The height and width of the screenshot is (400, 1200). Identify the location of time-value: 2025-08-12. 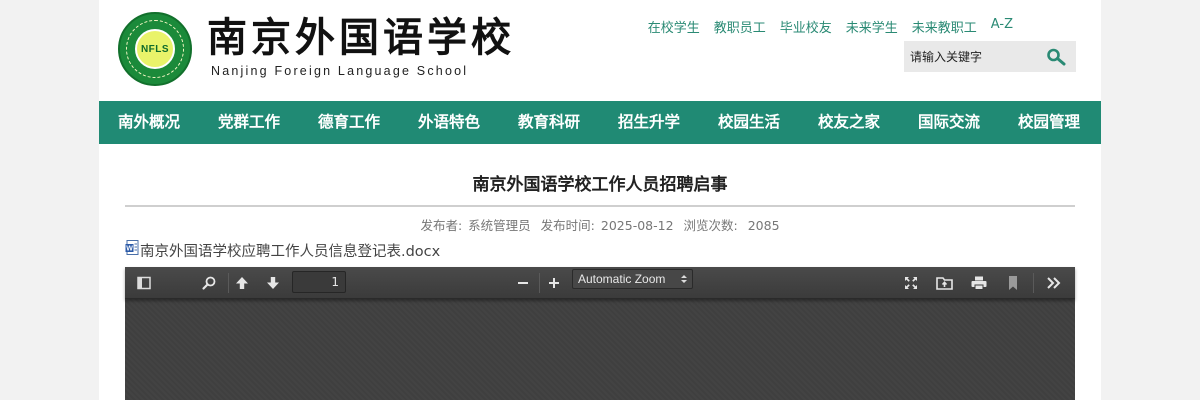
(637, 225).